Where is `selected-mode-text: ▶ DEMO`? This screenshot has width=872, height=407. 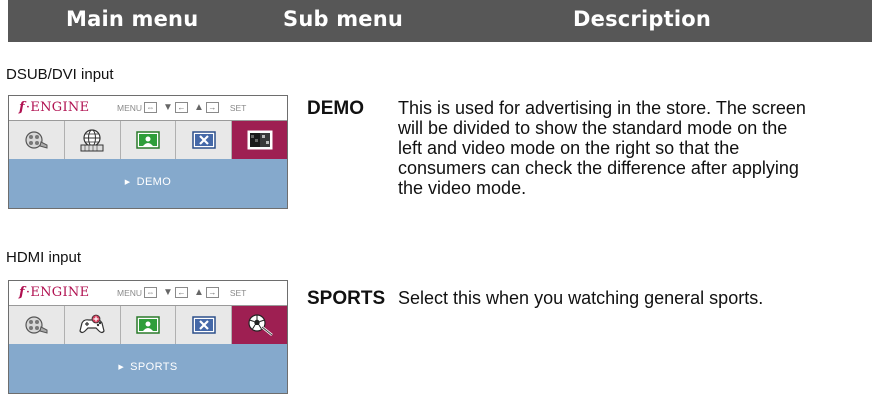
selected-mode-text: ▶ DEMO is located at coordinates (148, 182).